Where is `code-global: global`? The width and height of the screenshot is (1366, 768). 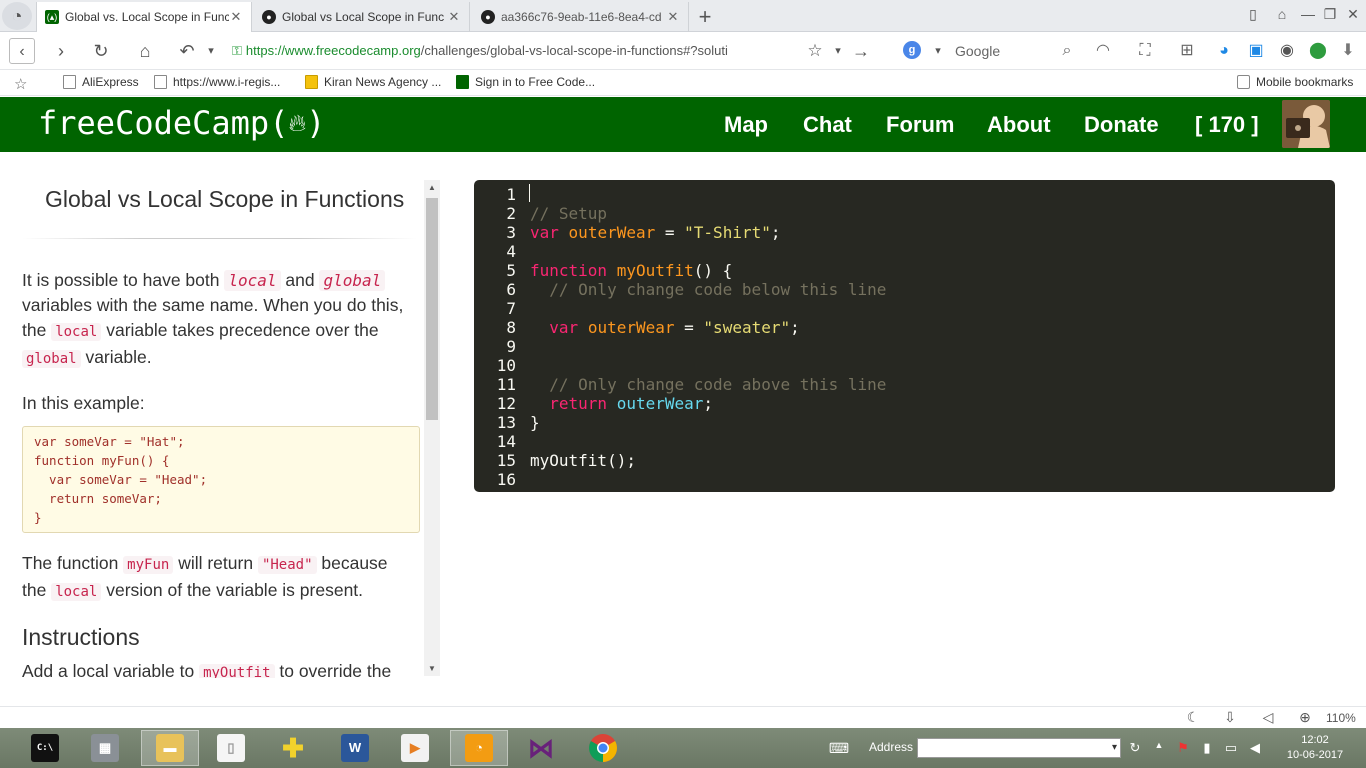 code-global: global is located at coordinates (352, 280).